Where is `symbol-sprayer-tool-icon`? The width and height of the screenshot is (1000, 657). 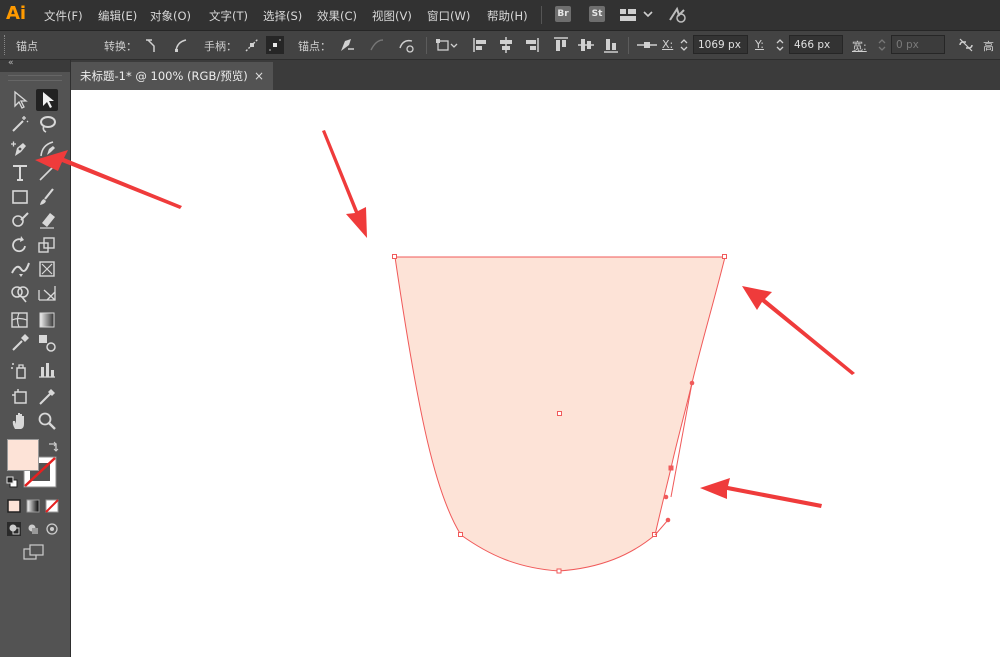
symbol-sprayer-tool-icon is located at coordinates (20, 370).